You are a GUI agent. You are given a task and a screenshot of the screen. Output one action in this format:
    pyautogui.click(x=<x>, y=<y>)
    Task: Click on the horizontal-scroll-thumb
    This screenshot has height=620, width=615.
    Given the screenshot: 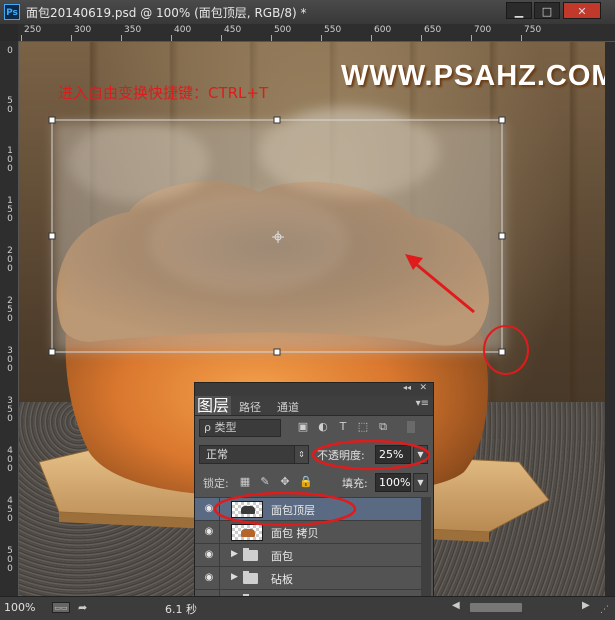 What is the action you would take?
    pyautogui.click(x=496, y=607)
    